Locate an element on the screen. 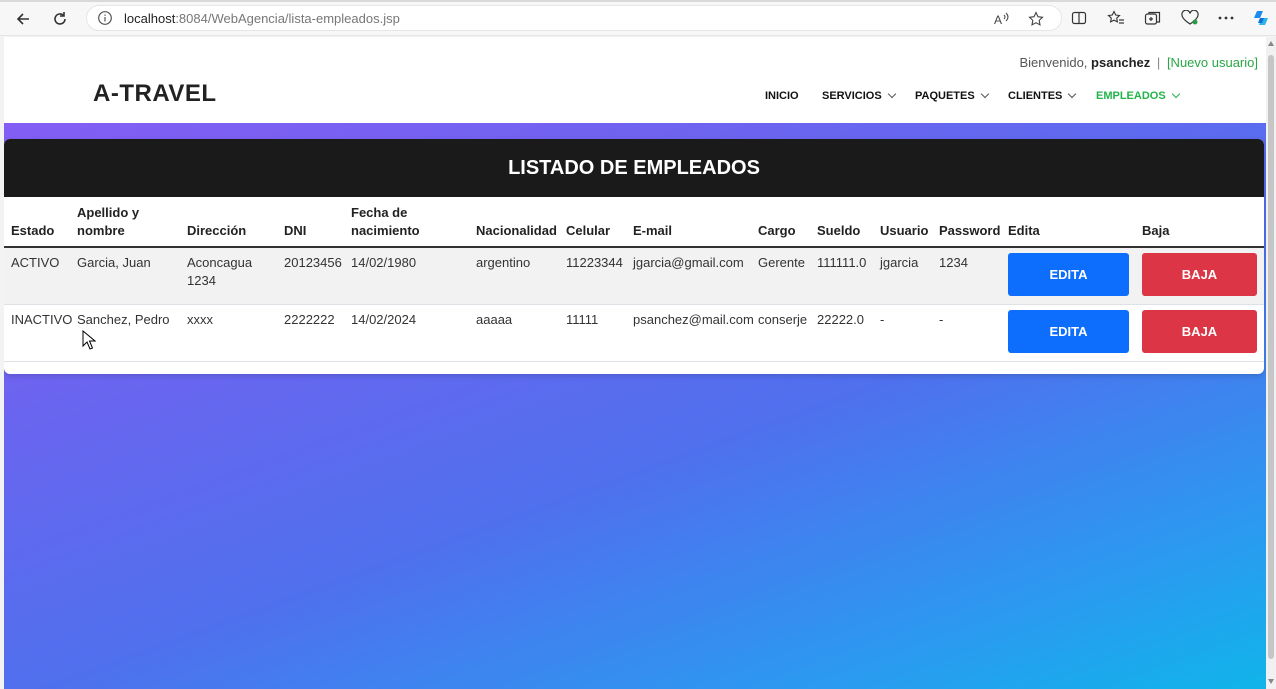 The height and width of the screenshot is (689, 1276). nav-item-servicios: SERVICIOS is located at coordinates (859, 96).